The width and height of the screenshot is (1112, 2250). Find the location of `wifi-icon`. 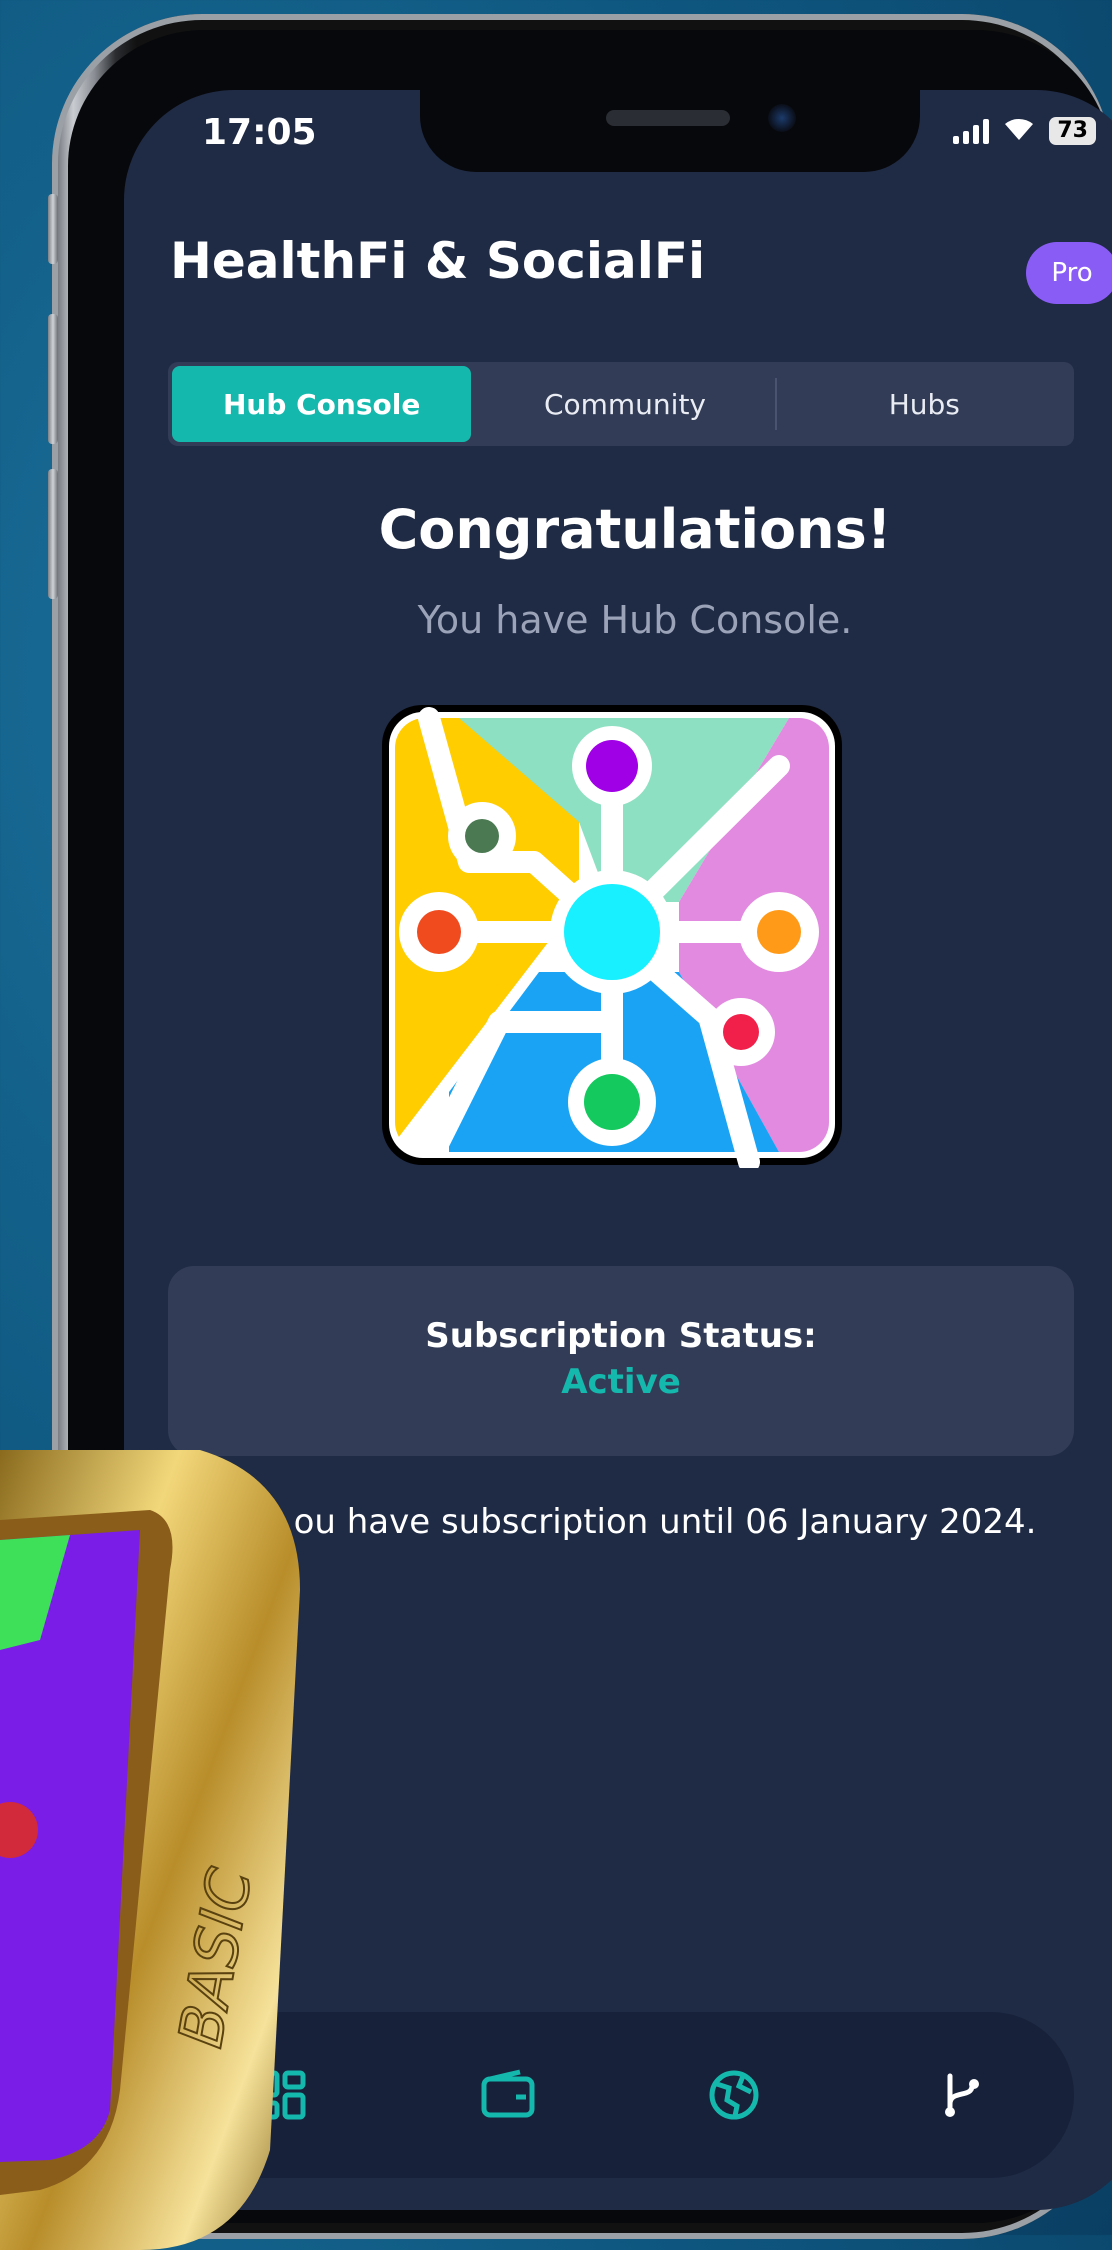

wifi-icon is located at coordinates (1019, 131).